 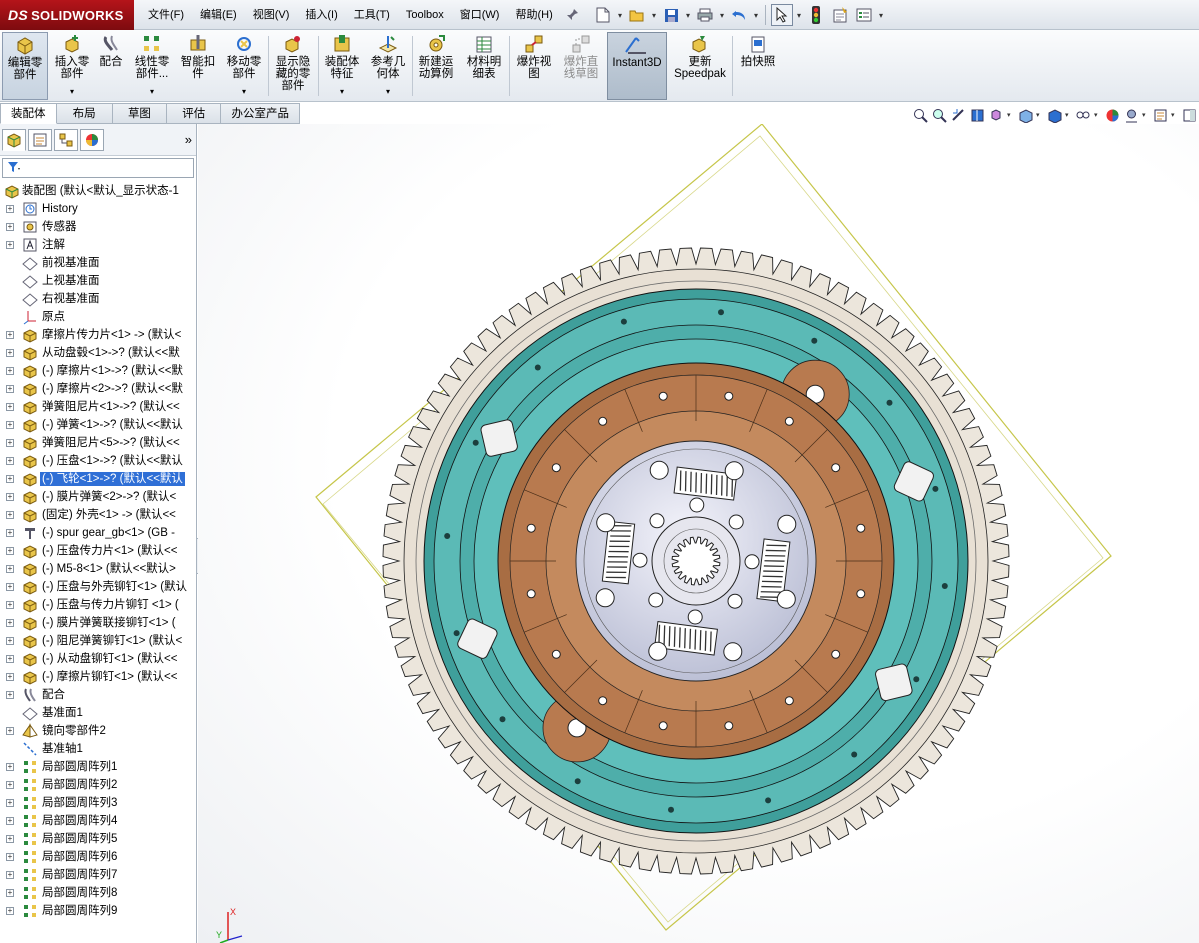 What do you see at coordinates (534, 66) in the screenshot?
I see `exploded-view-button: 爆炸视 图` at bounding box center [534, 66].